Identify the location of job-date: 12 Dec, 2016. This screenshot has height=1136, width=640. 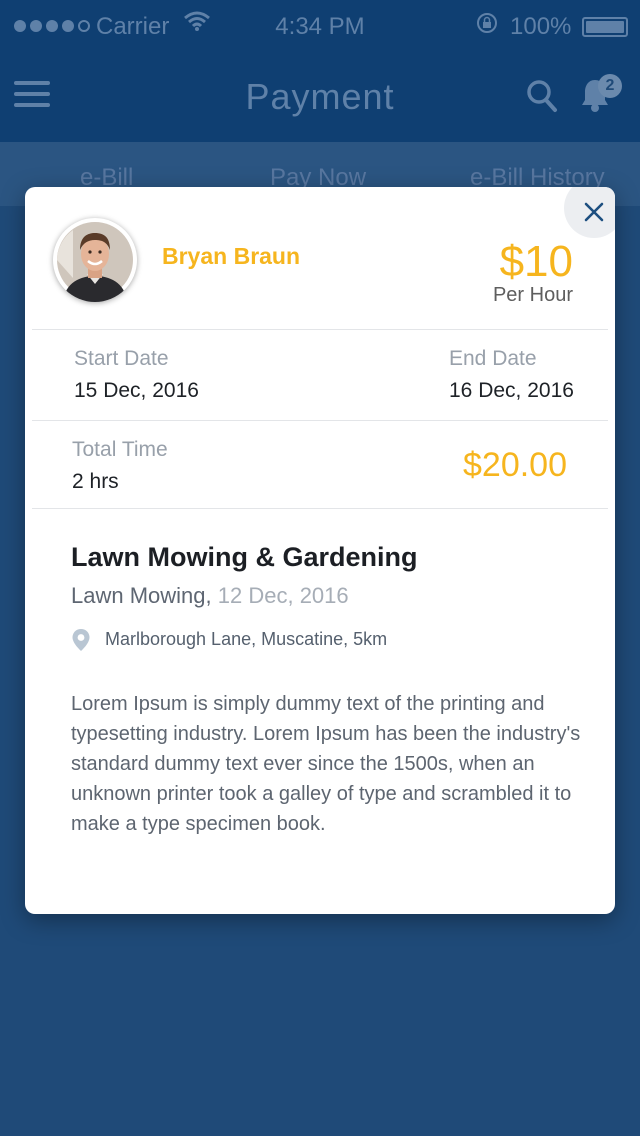
(283, 595).